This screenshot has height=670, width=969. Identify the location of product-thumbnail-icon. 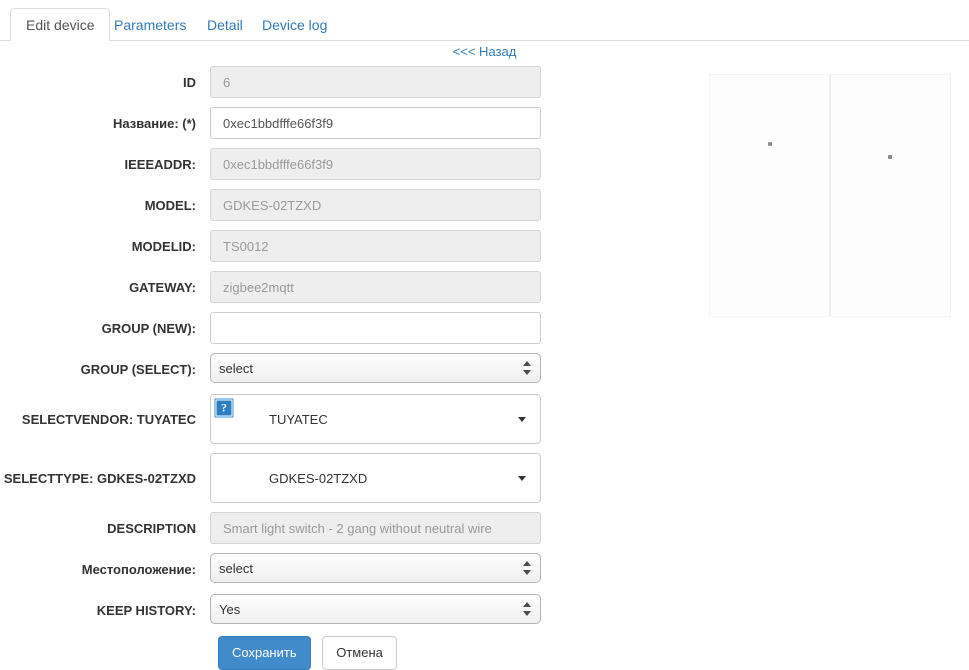
(242, 478).